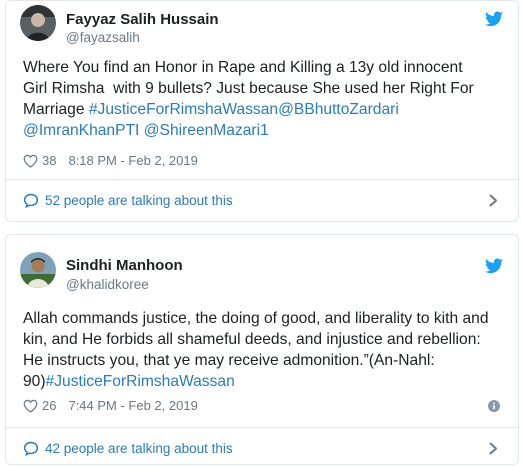  What do you see at coordinates (132, 160) in the screenshot?
I see `timestamp-link: 8:18 PM - Feb 2, 2019` at bounding box center [132, 160].